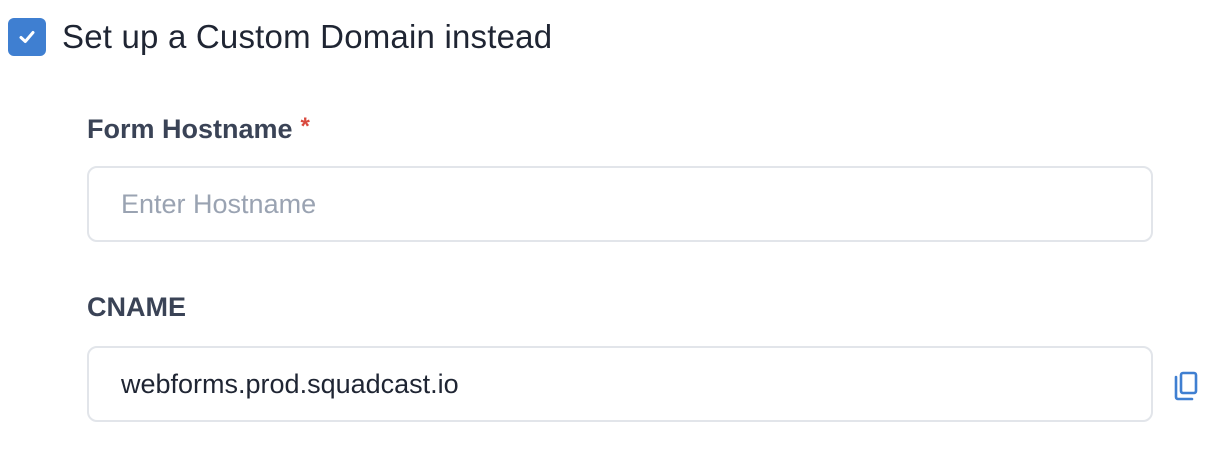 The height and width of the screenshot is (450, 1226). I want to click on checkmark-icon, so click(27, 37).